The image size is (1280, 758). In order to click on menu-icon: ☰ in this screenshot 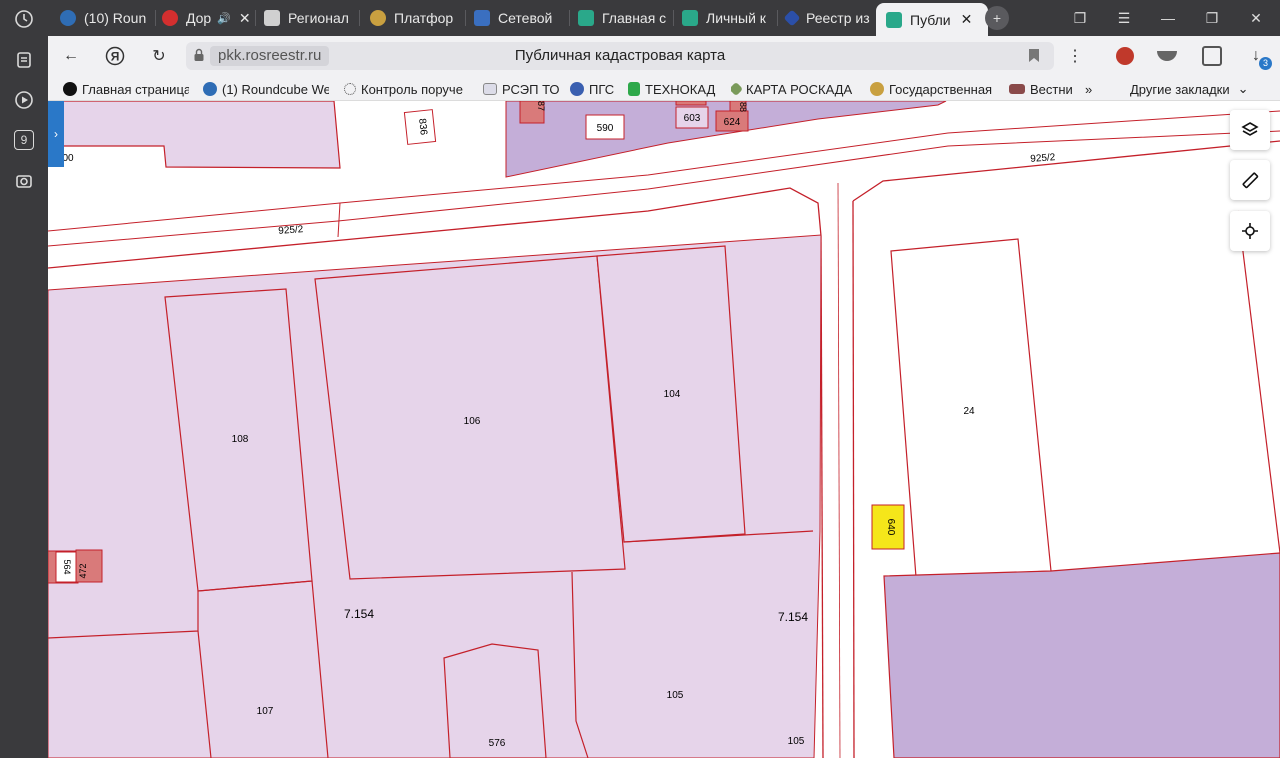, I will do `click(1124, 18)`.